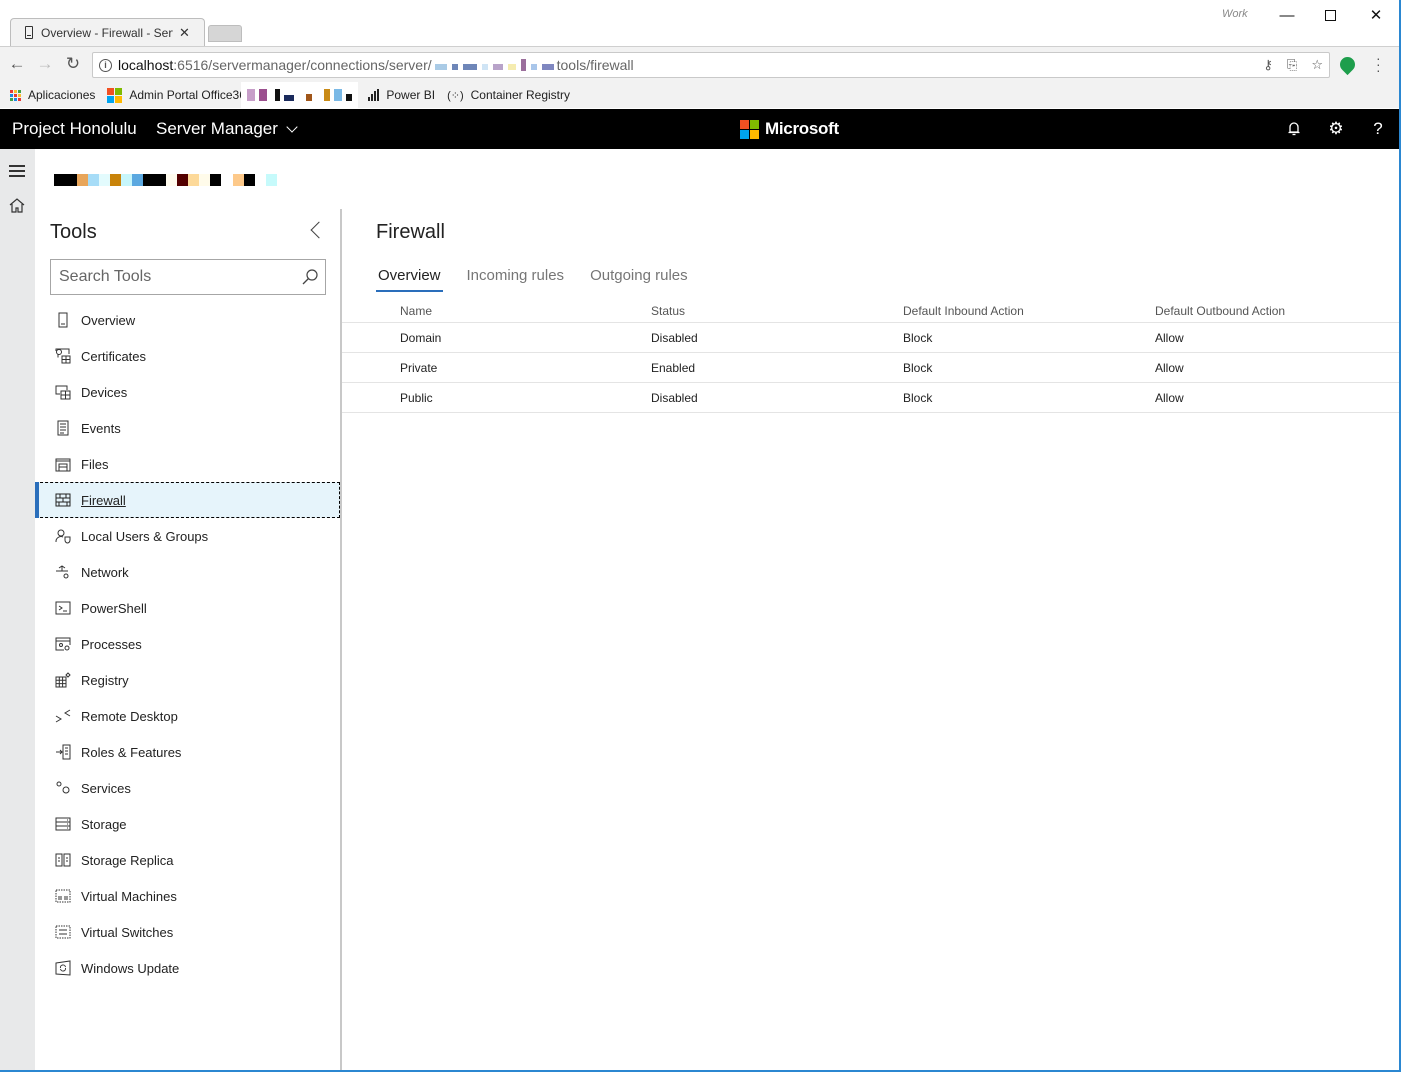 The width and height of the screenshot is (1401, 1072). I want to click on notifications-bell-icon, so click(1294, 129).